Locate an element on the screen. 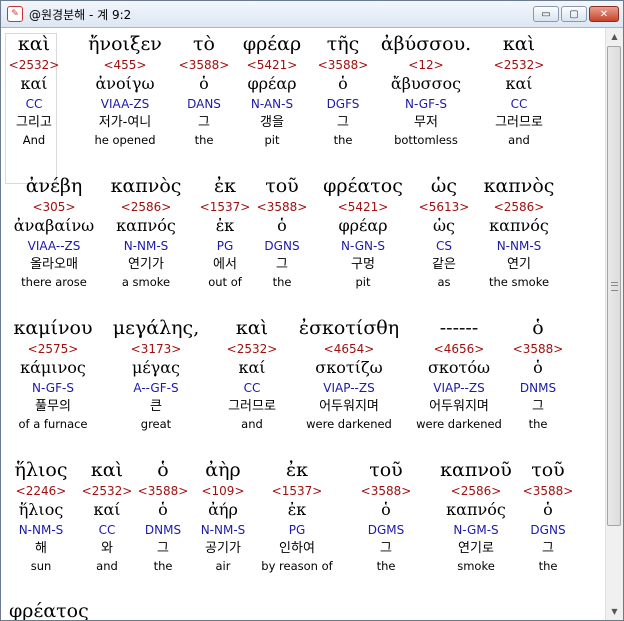 This screenshot has height=621, width=624. word-column: ὁ <3588> ὁ DNMS 그 the is located at coordinates (536, 373).